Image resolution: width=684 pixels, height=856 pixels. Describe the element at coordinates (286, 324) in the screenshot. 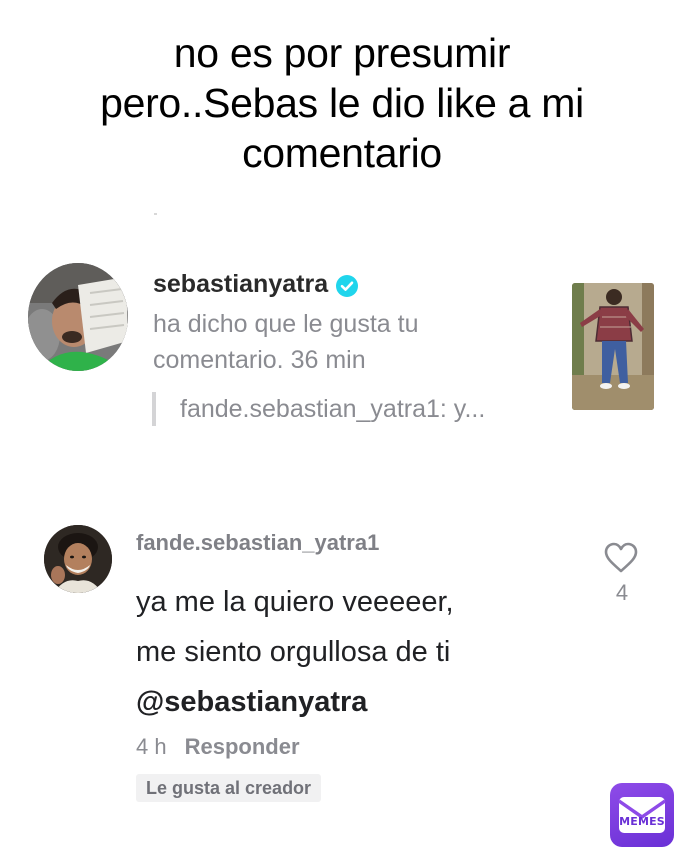

I see `notification-text-line-1: ha dicho que le gusta tu` at that location.